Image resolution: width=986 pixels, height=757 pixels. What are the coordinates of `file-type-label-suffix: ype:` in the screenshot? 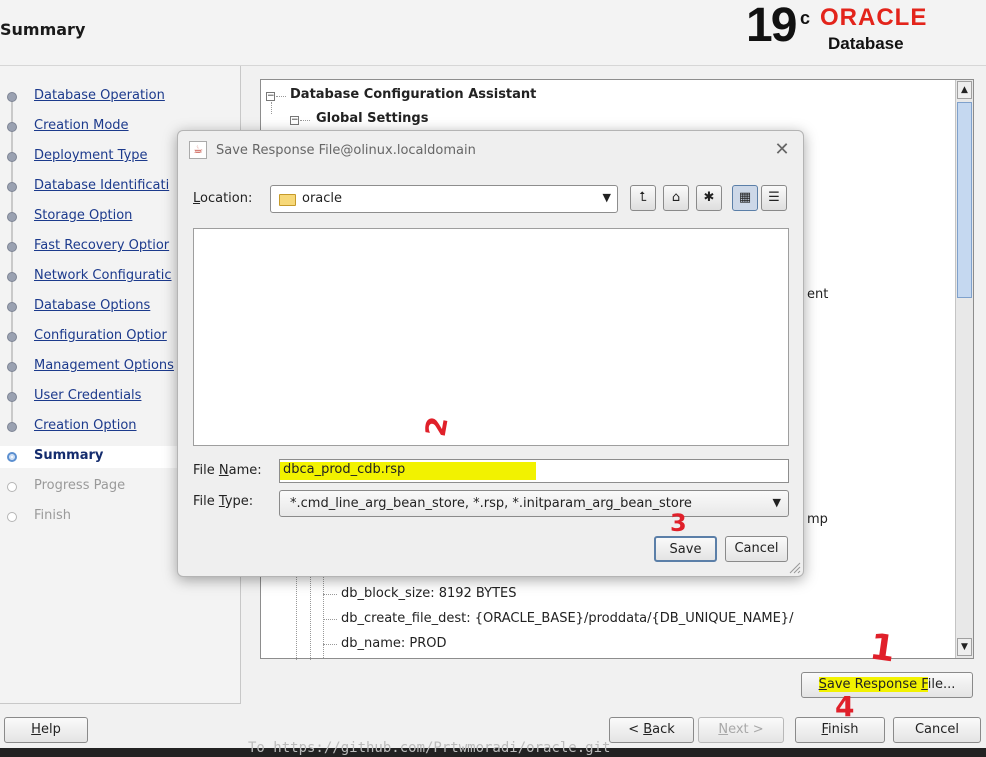 It's located at (239, 501).